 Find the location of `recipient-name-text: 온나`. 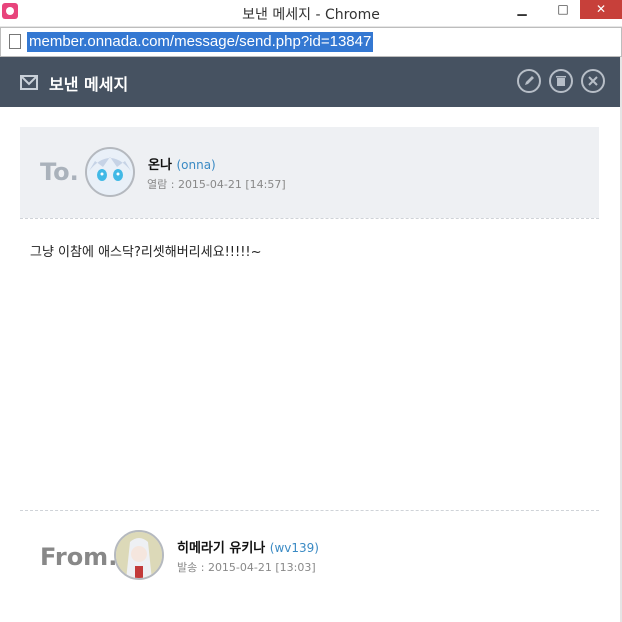

recipient-name-text: 온나 is located at coordinates (160, 165).